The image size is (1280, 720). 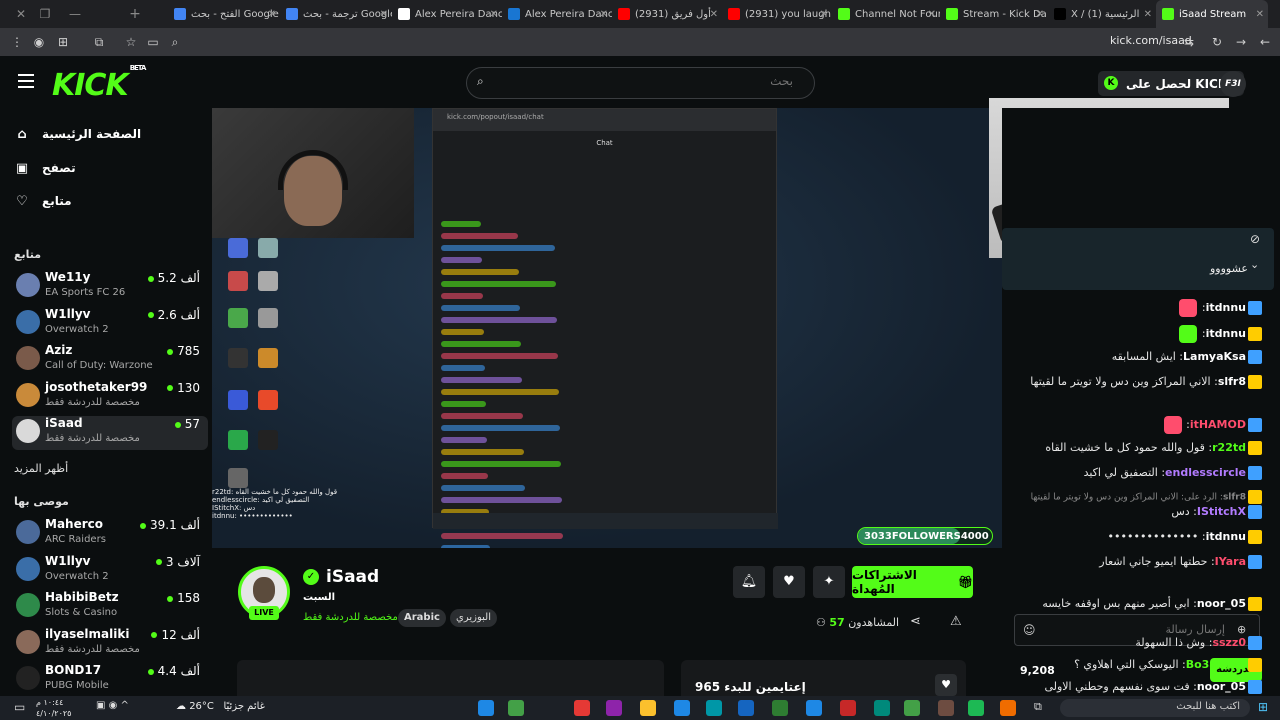 I want to click on chat-message: LamyaKsa: ايش المسابقه, so click(x=1137, y=357).